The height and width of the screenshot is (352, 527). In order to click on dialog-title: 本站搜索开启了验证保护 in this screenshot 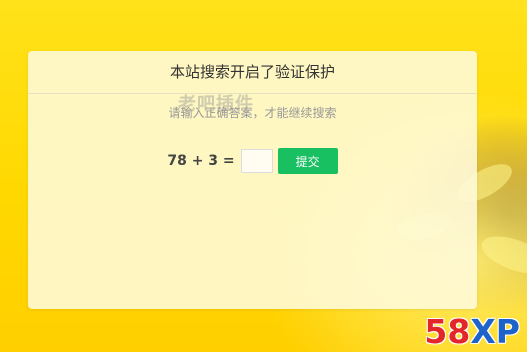, I will do `click(252, 72)`.